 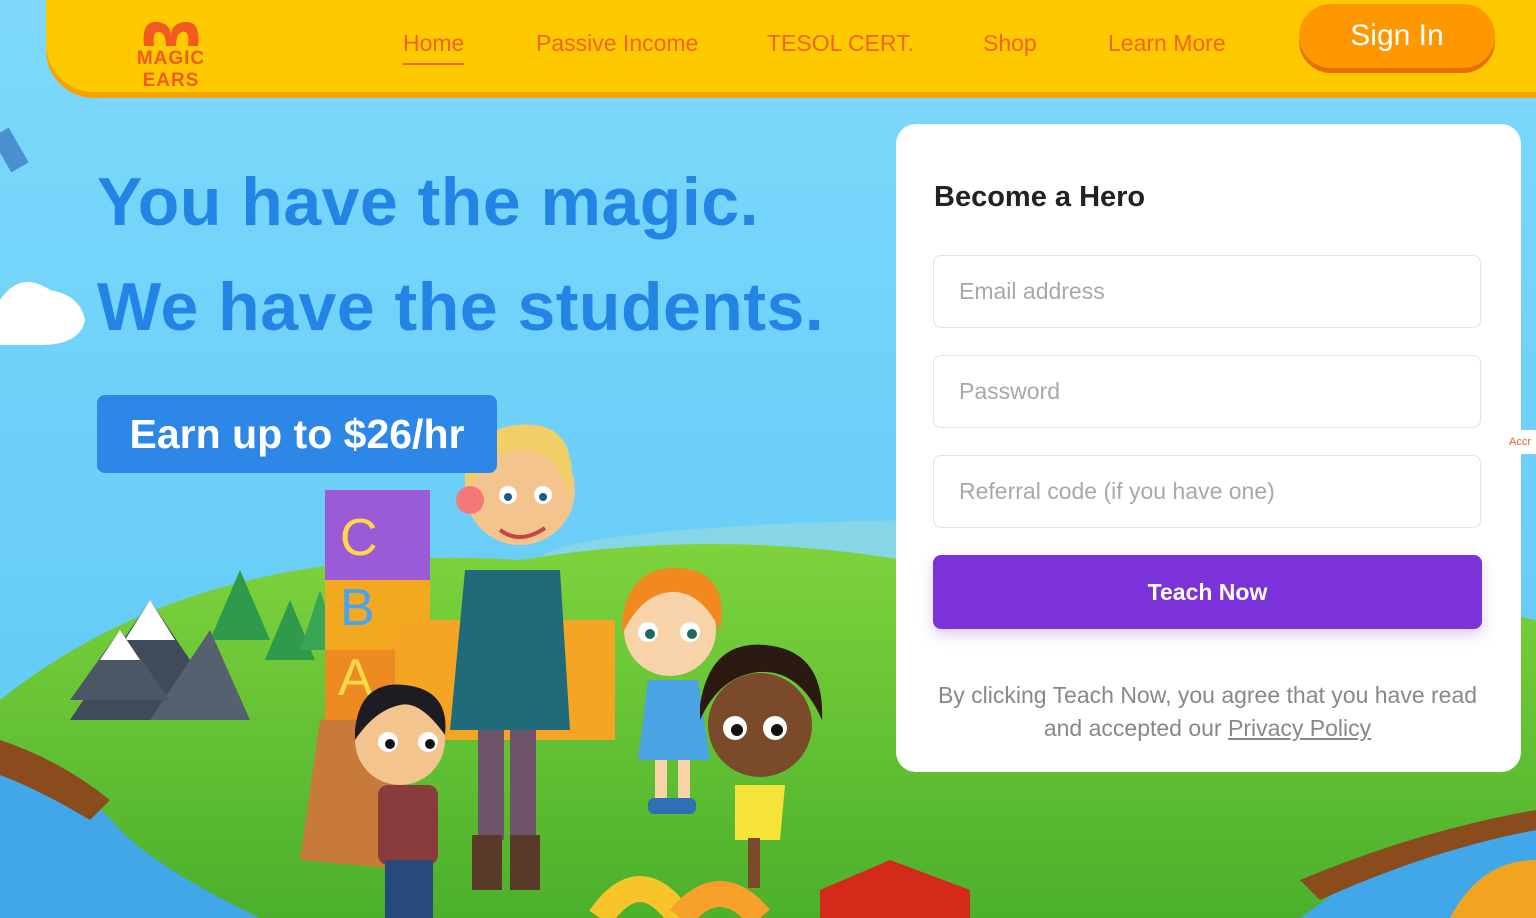 I want to click on nav-tesol-cert: TESOL CERT., so click(x=840, y=43).